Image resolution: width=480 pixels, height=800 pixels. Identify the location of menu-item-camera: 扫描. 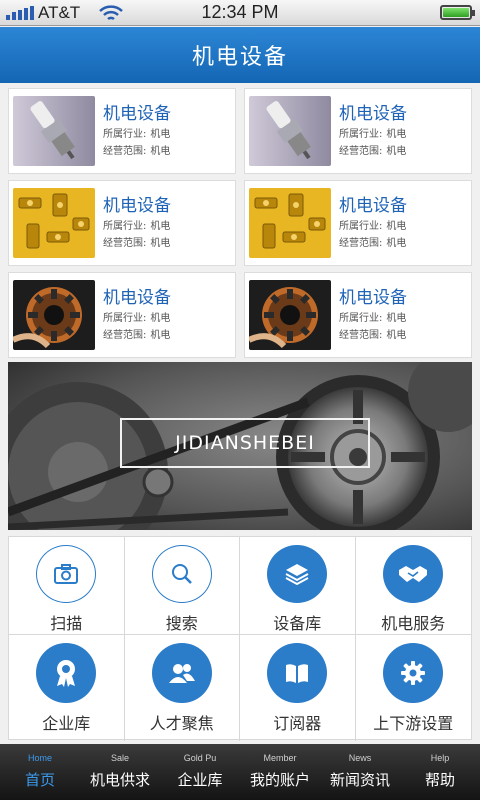
(67, 586).